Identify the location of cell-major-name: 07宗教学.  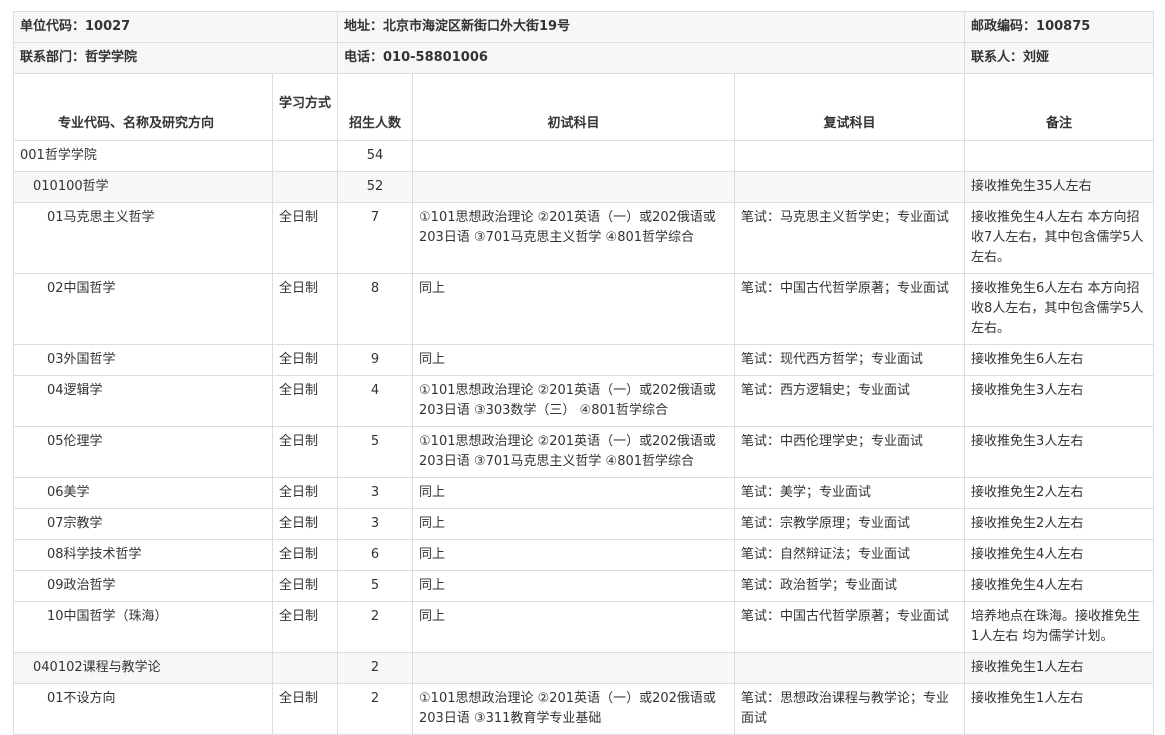
(143, 524).